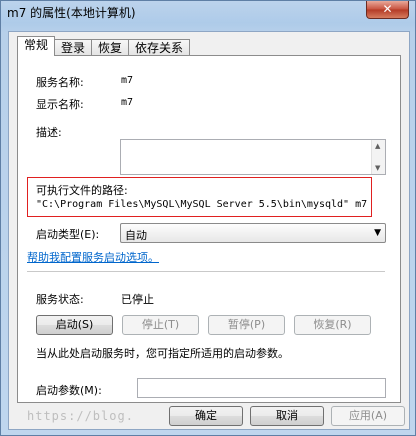 The height and width of the screenshot is (436, 416). I want to click on title-bar: m7 的属性(本地计算机) ✕, so click(208, 12).